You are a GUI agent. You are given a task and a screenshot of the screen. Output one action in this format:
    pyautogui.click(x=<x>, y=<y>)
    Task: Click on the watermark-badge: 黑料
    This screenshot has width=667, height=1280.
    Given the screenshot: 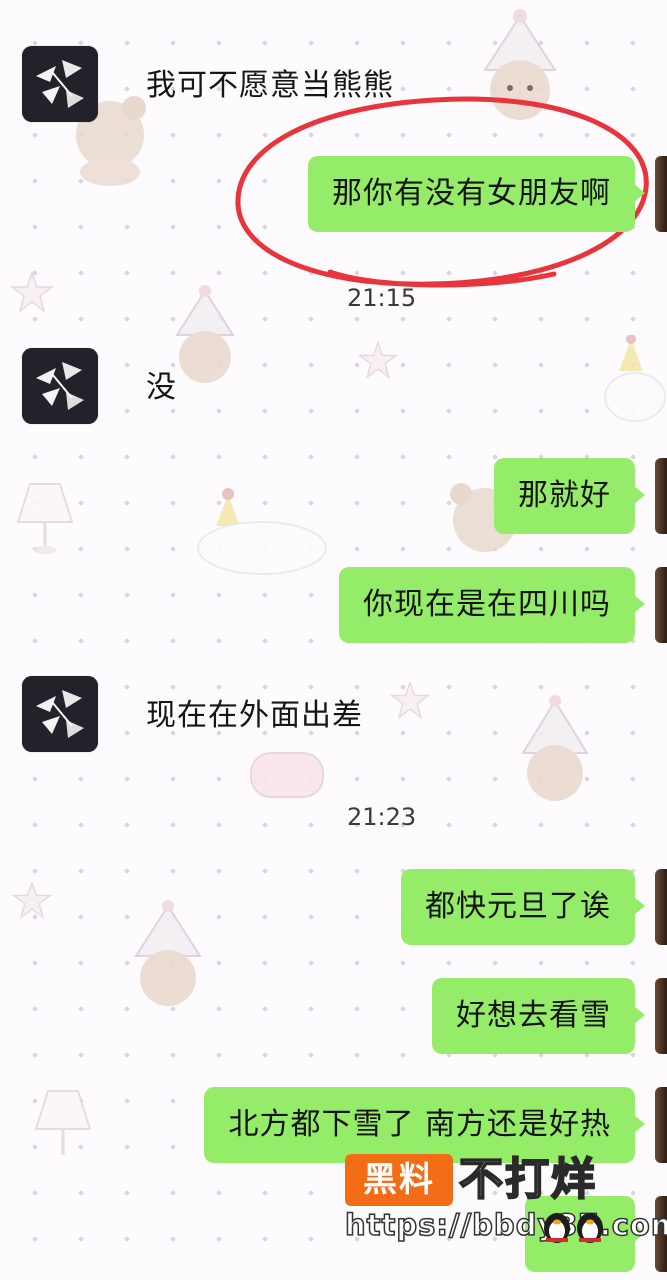 What is the action you would take?
    pyautogui.click(x=399, y=1180)
    